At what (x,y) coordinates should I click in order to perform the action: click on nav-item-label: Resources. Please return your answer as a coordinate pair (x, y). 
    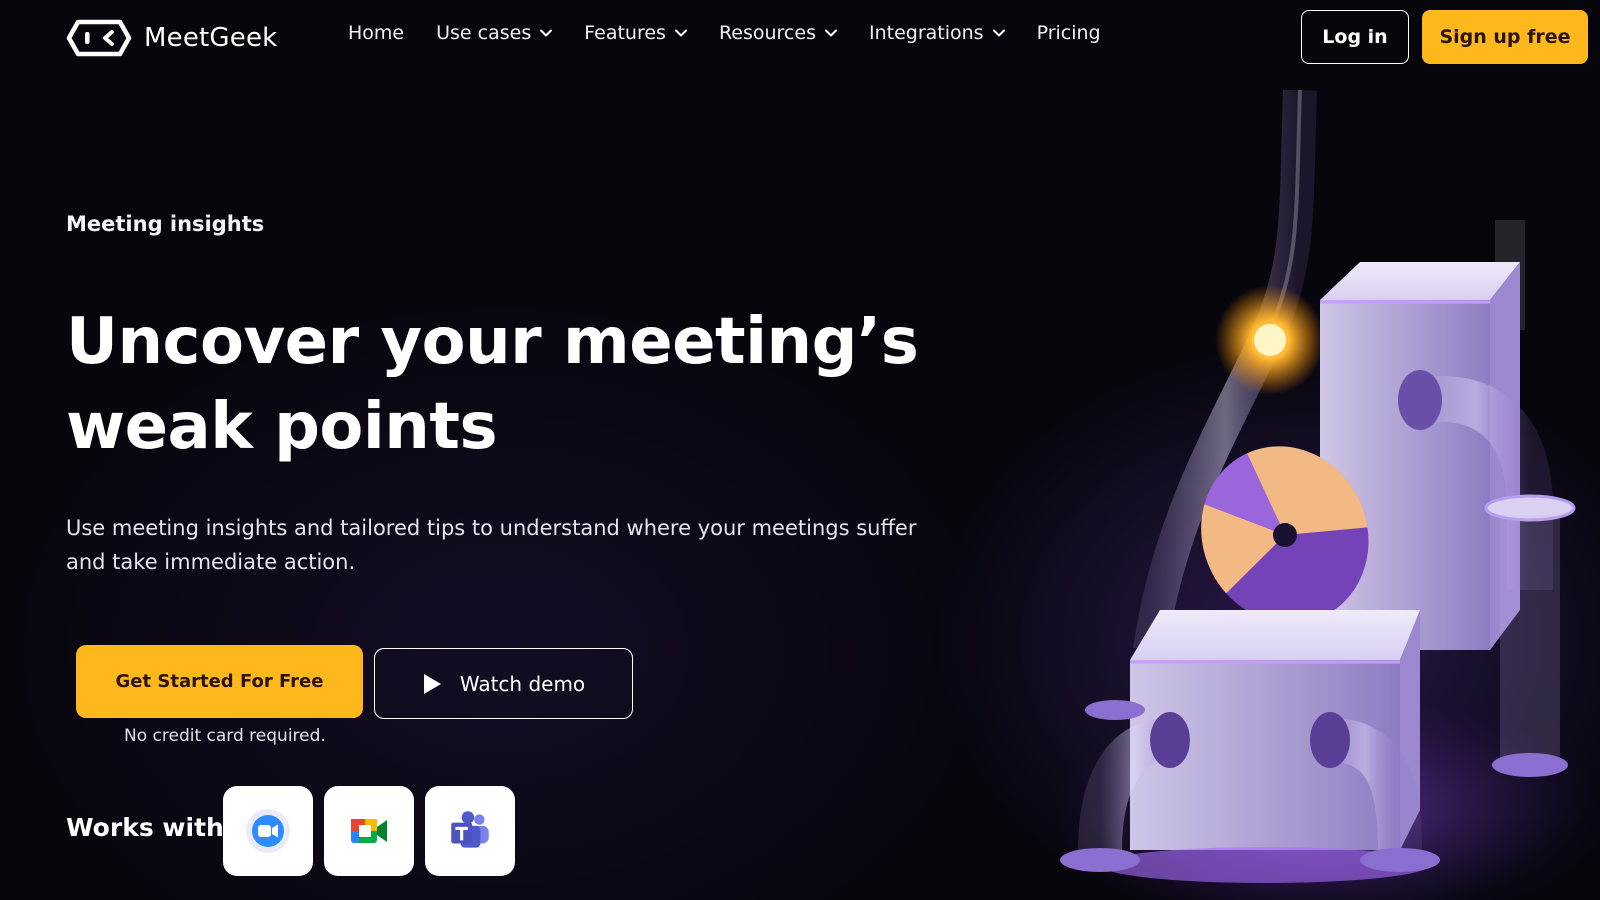
    Looking at the image, I should click on (767, 33).